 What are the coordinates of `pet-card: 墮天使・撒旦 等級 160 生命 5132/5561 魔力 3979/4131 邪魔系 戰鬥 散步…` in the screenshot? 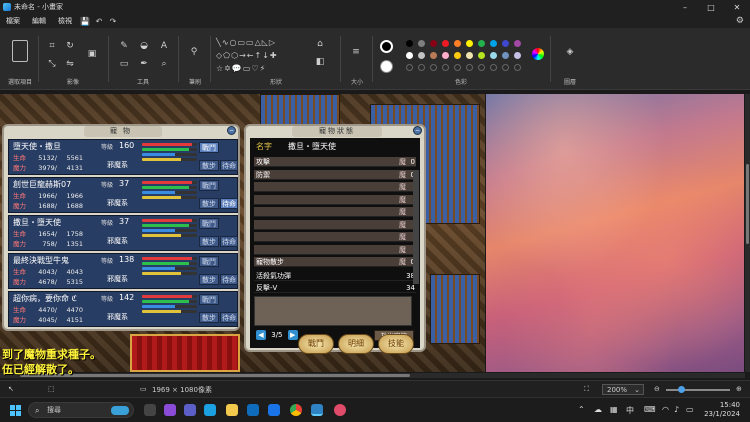 It's located at (123, 157).